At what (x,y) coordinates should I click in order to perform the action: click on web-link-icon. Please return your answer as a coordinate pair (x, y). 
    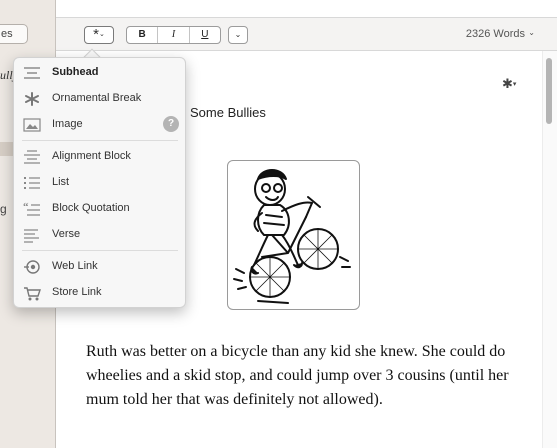
    Looking at the image, I should click on (32, 267).